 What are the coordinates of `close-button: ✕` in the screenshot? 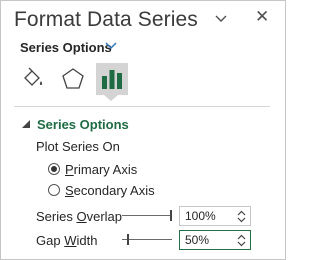 It's located at (262, 17).